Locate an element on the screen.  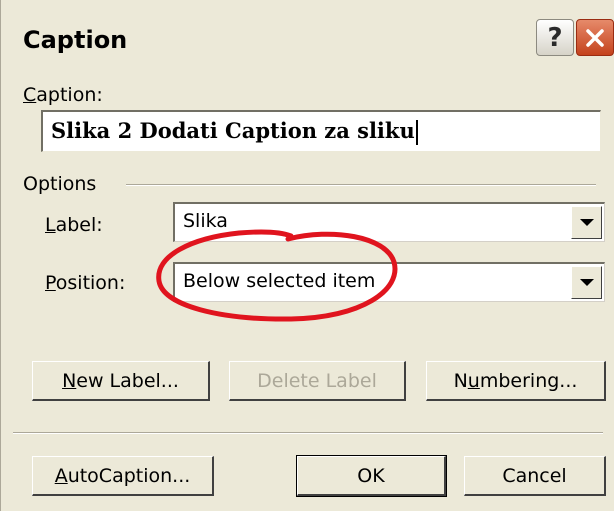
caption-text: Slika 2 Dodati Caption za sliku is located at coordinates (233, 130).